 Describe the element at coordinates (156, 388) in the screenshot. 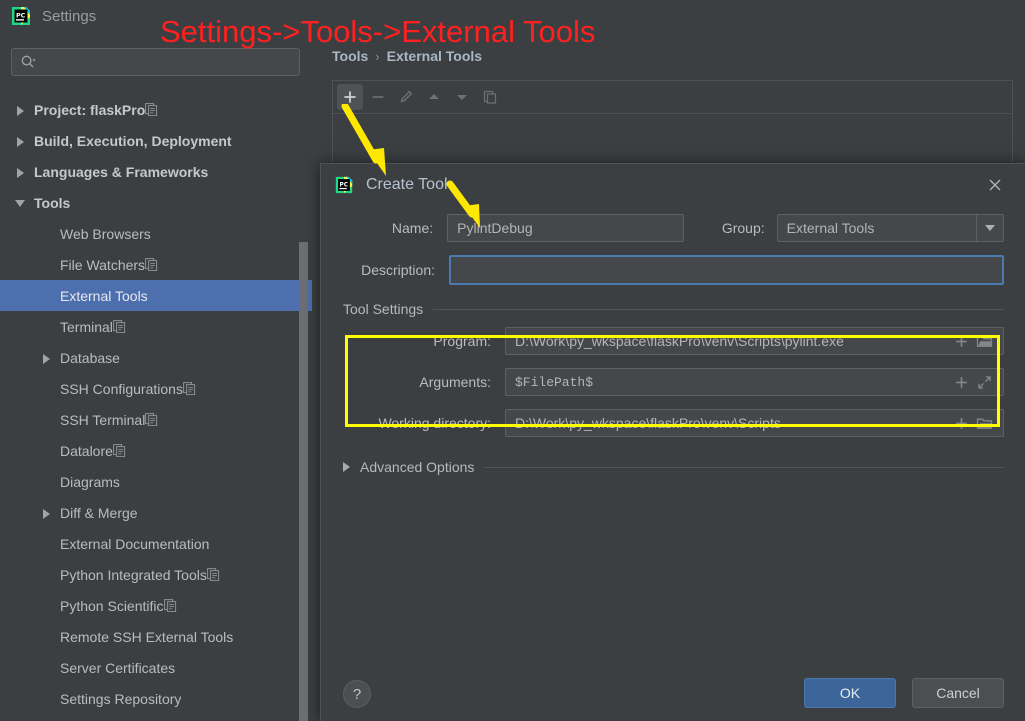

I see `sidebar-item-ssh-configurations: SSH Configurations` at that location.